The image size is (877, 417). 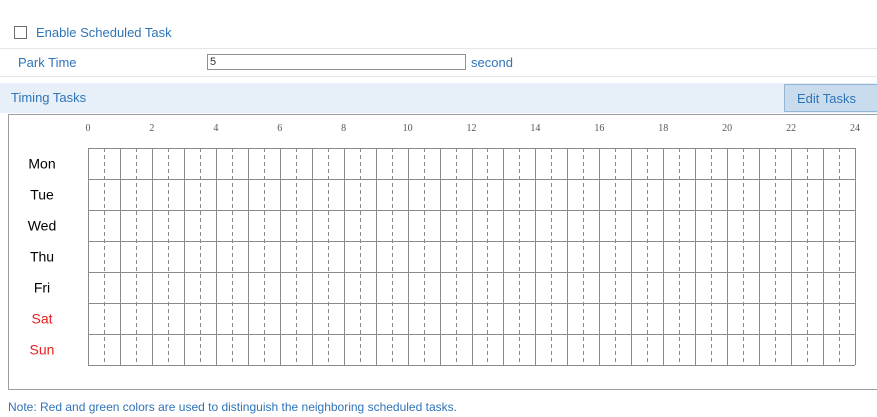 I want to click on hour-tick-label: 2, so click(x=151, y=128).